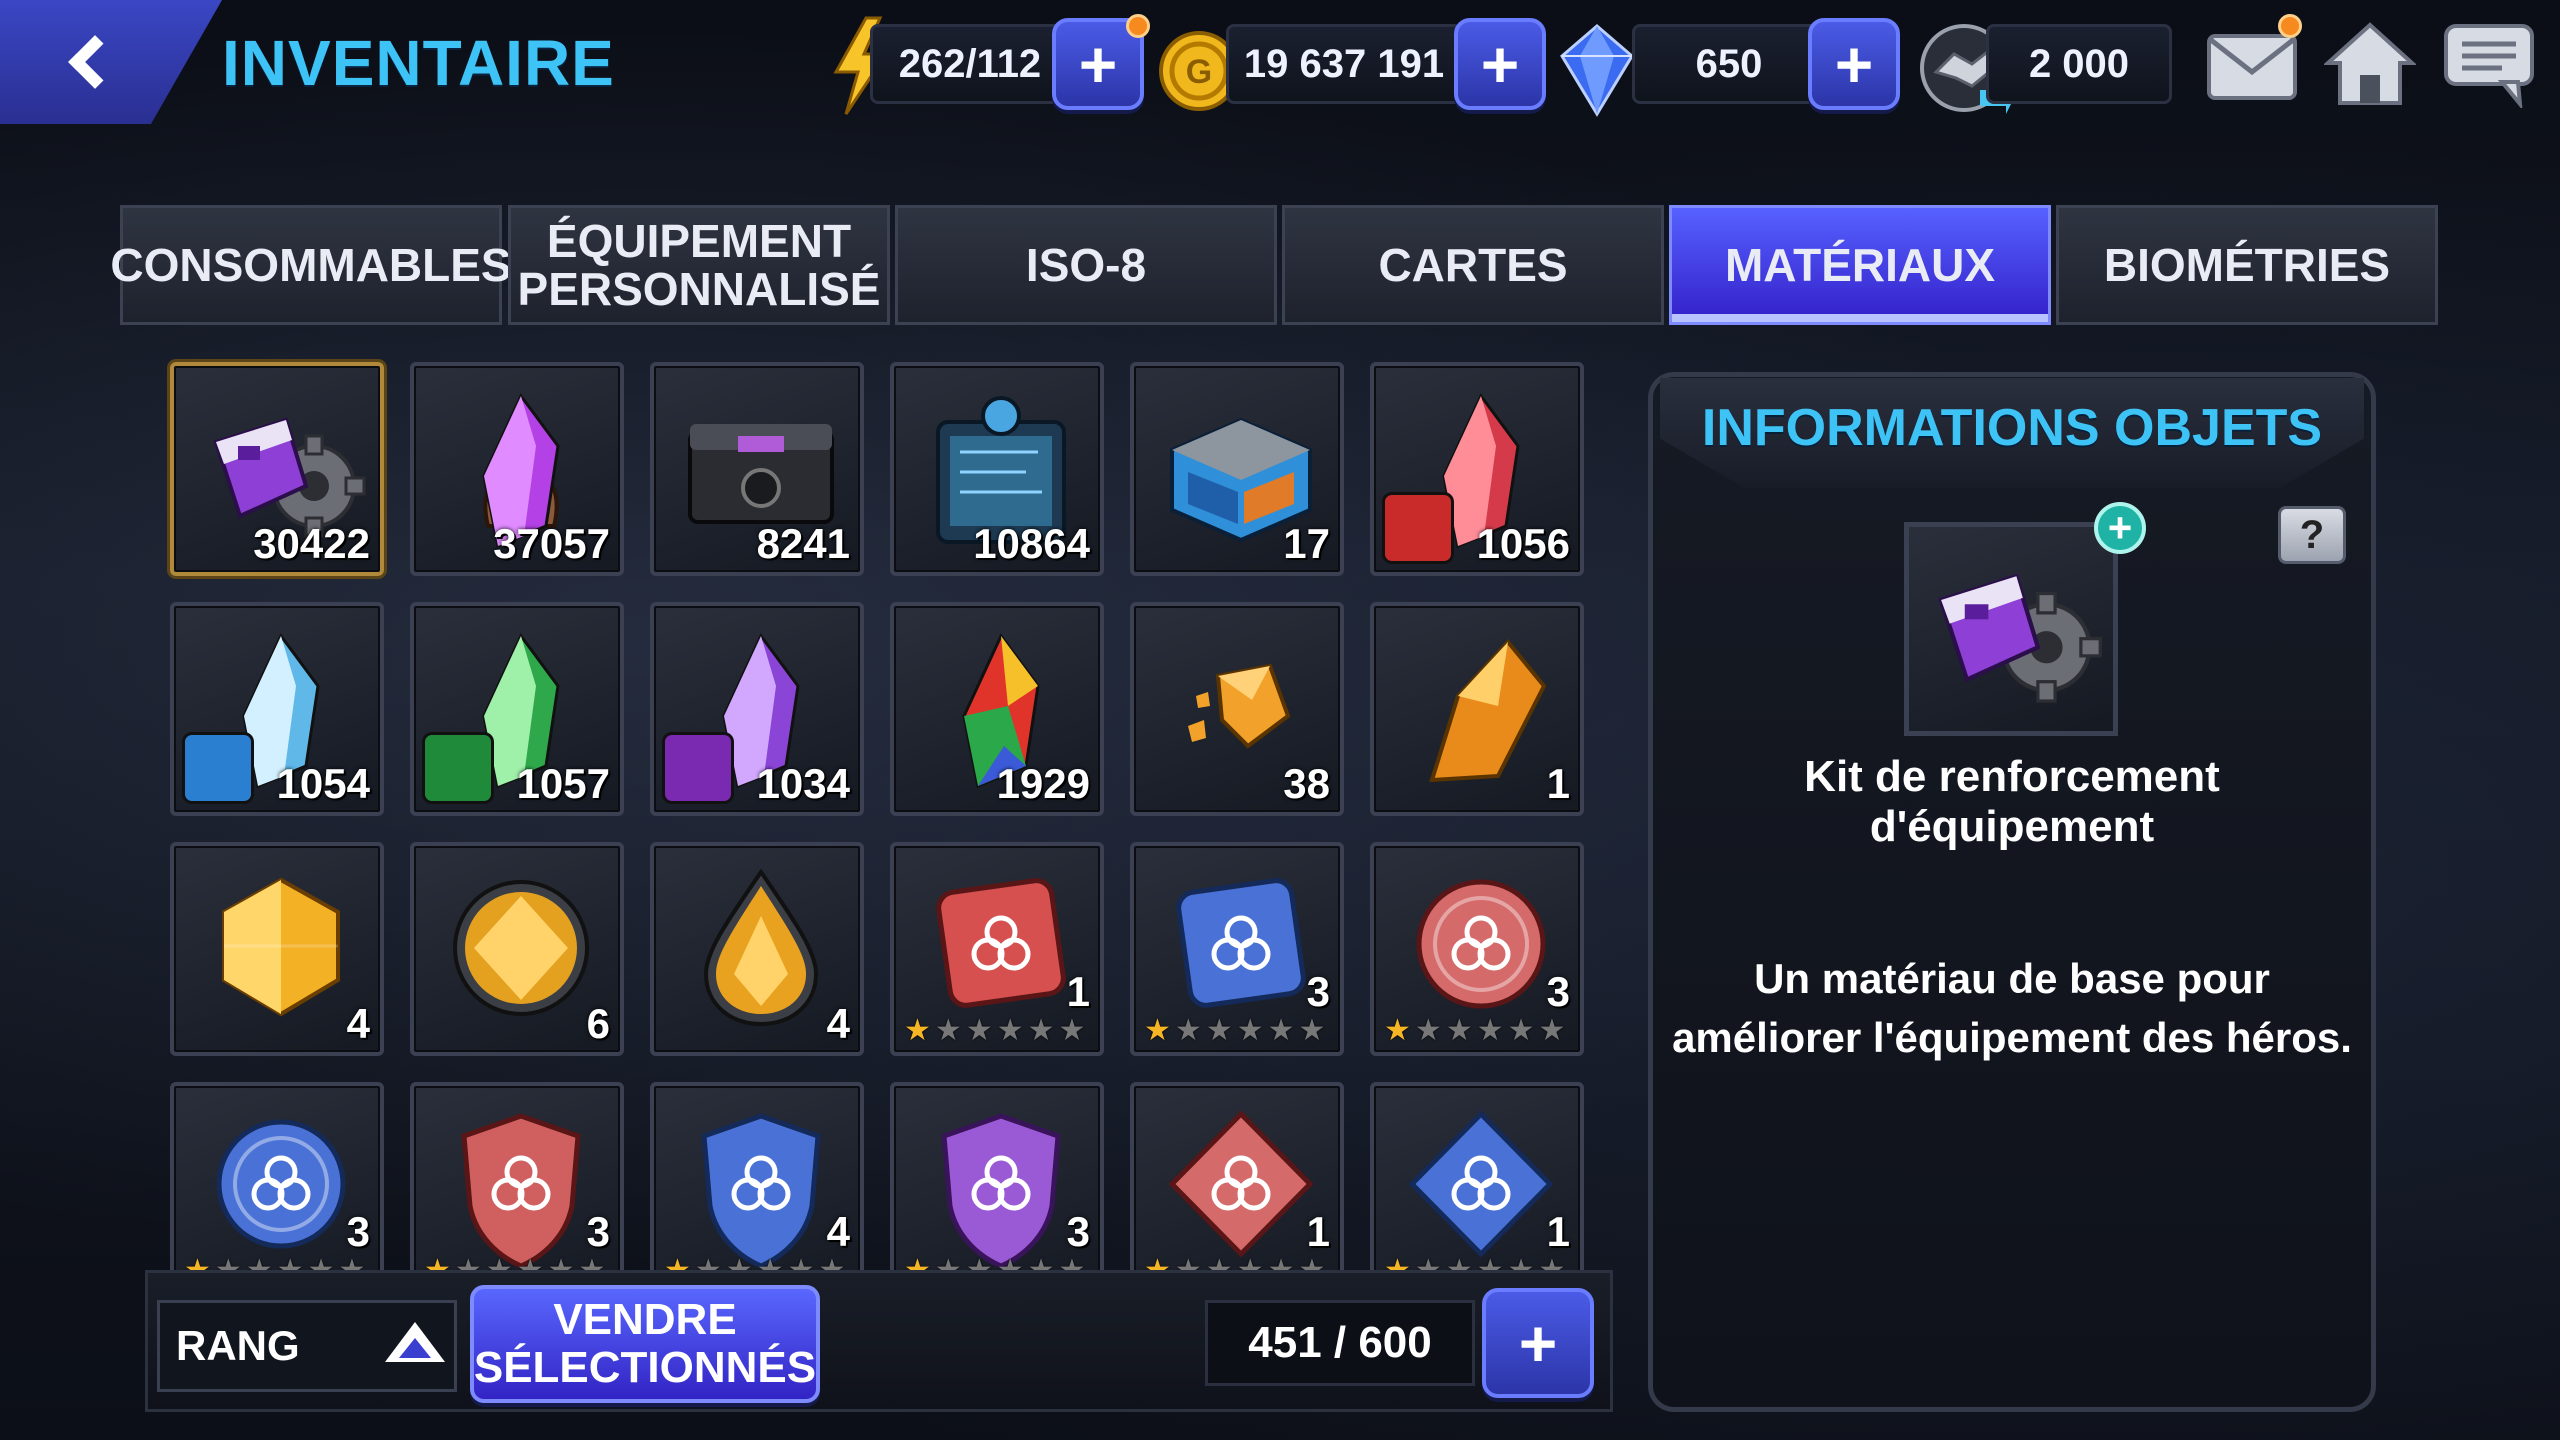 This screenshot has height=1440, width=2560. What do you see at coordinates (1477, 709) in the screenshot?
I see `inventory-slot: 1` at bounding box center [1477, 709].